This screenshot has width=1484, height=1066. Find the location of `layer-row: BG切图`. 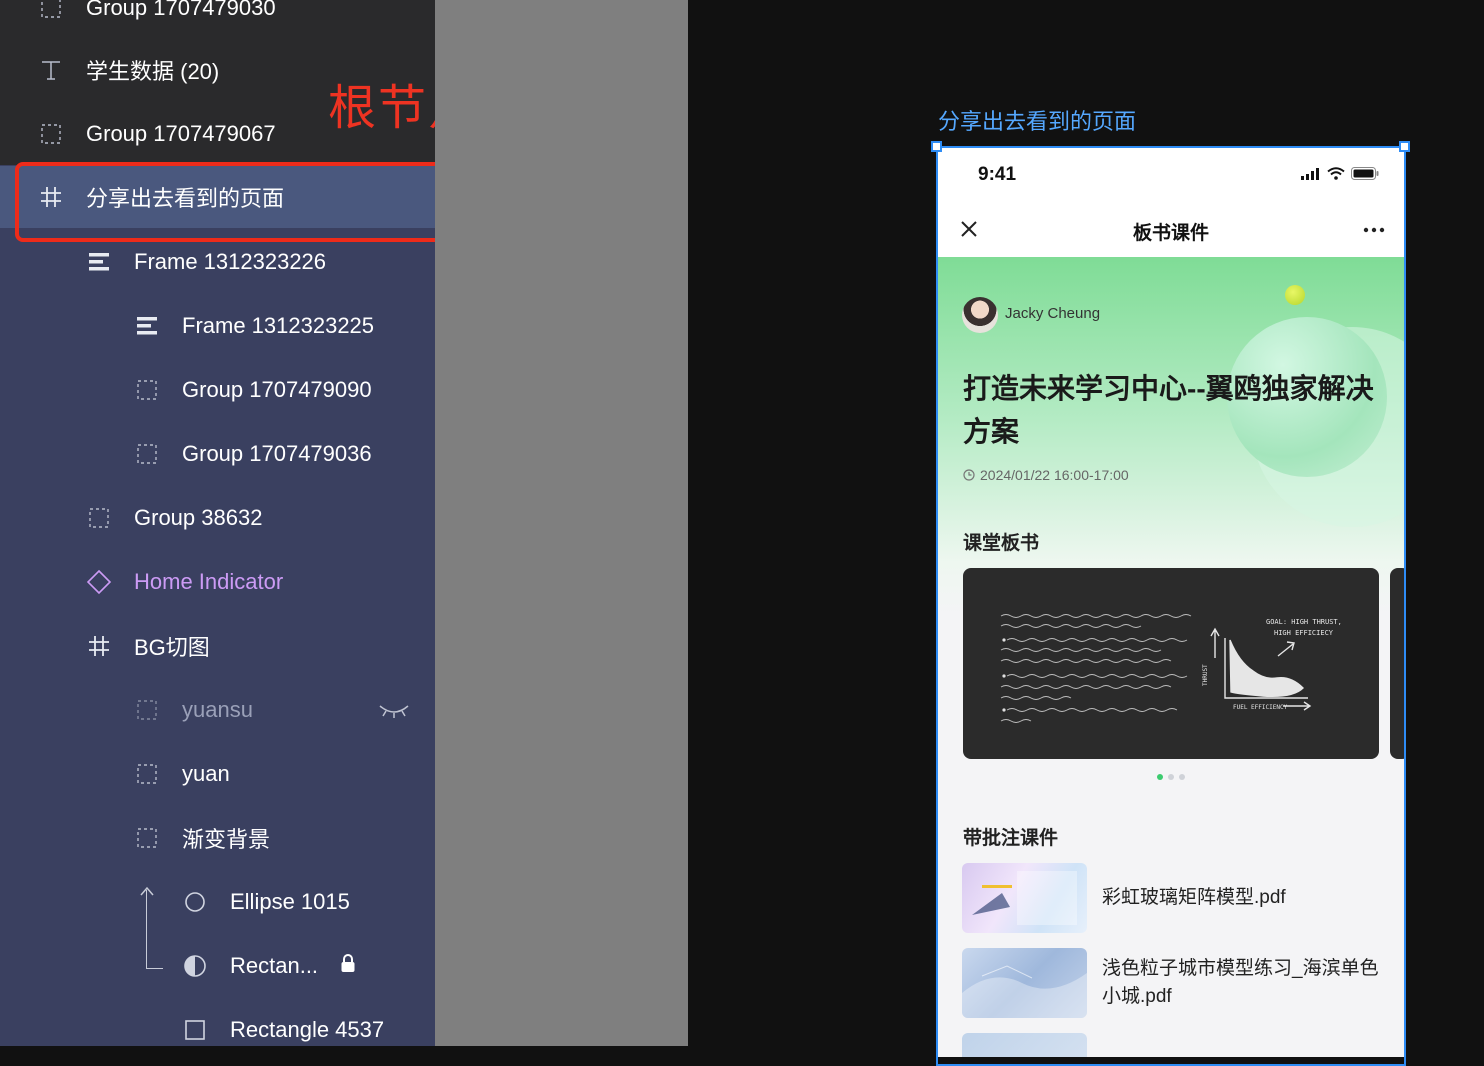

layer-row: BG切图 is located at coordinates (217, 646).